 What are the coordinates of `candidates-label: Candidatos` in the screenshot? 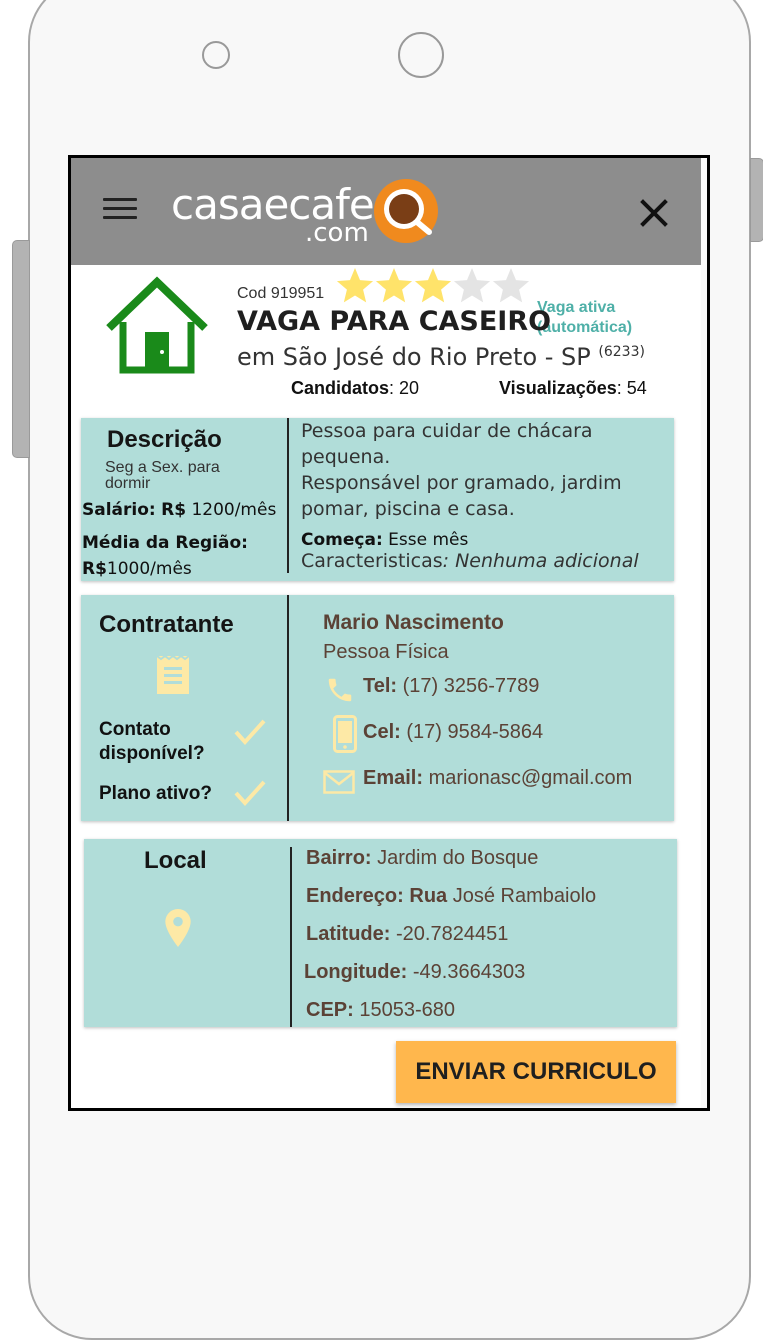 It's located at (340, 388).